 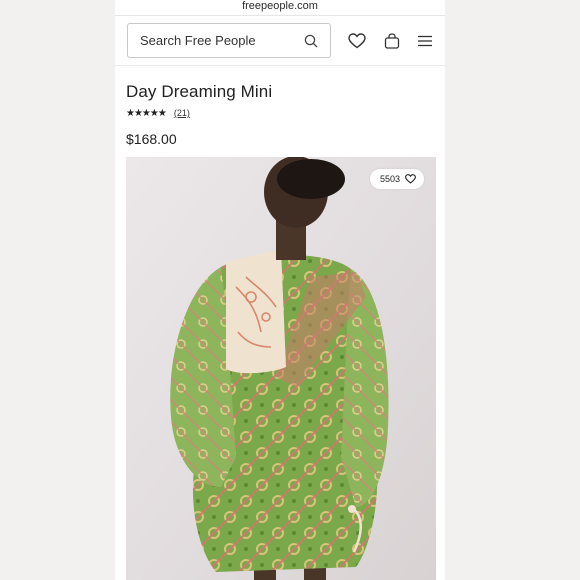 I want to click on browser-url: freepeople.com, so click(x=280, y=8).